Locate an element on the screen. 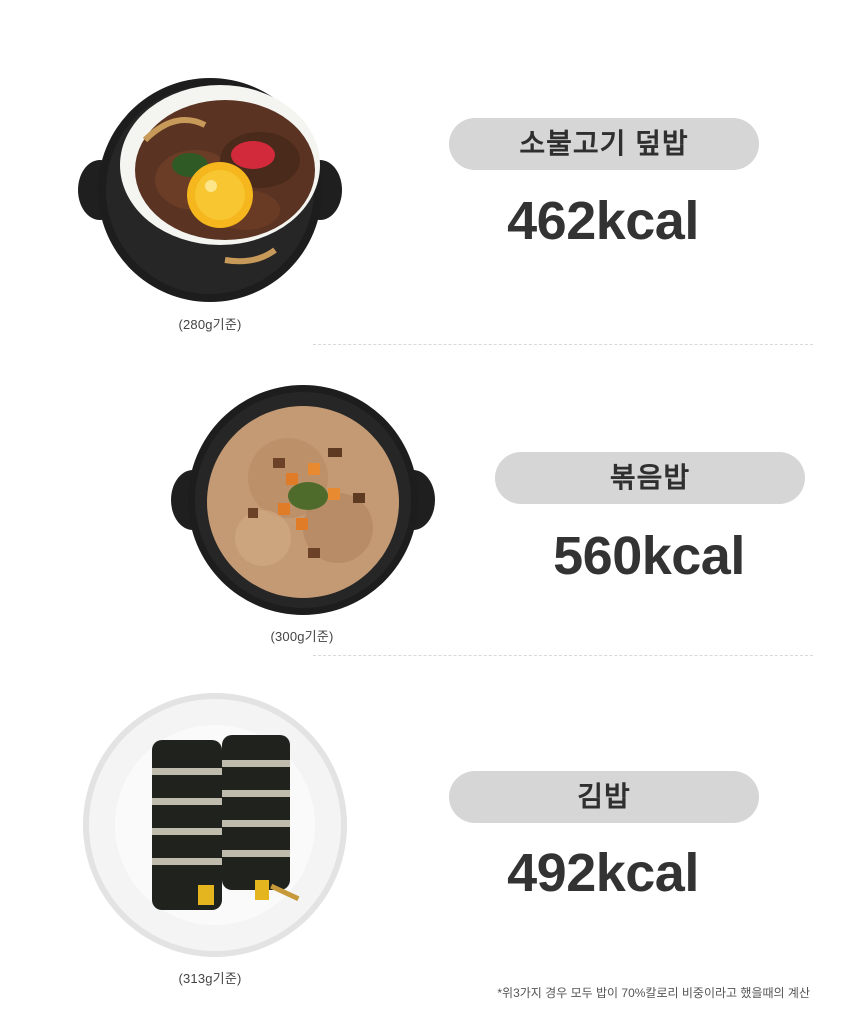 This screenshot has width=860, height=1028. gimbap-plate-image is located at coordinates (215, 825).